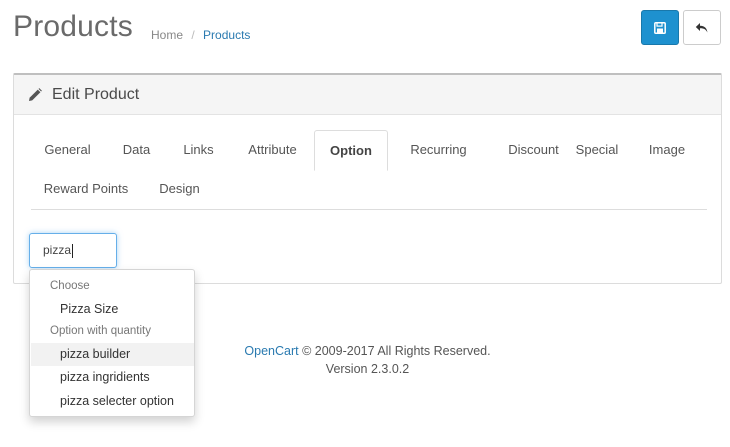 The image size is (730, 447). What do you see at coordinates (57, 250) in the screenshot?
I see `option-input-value: pizza` at bounding box center [57, 250].